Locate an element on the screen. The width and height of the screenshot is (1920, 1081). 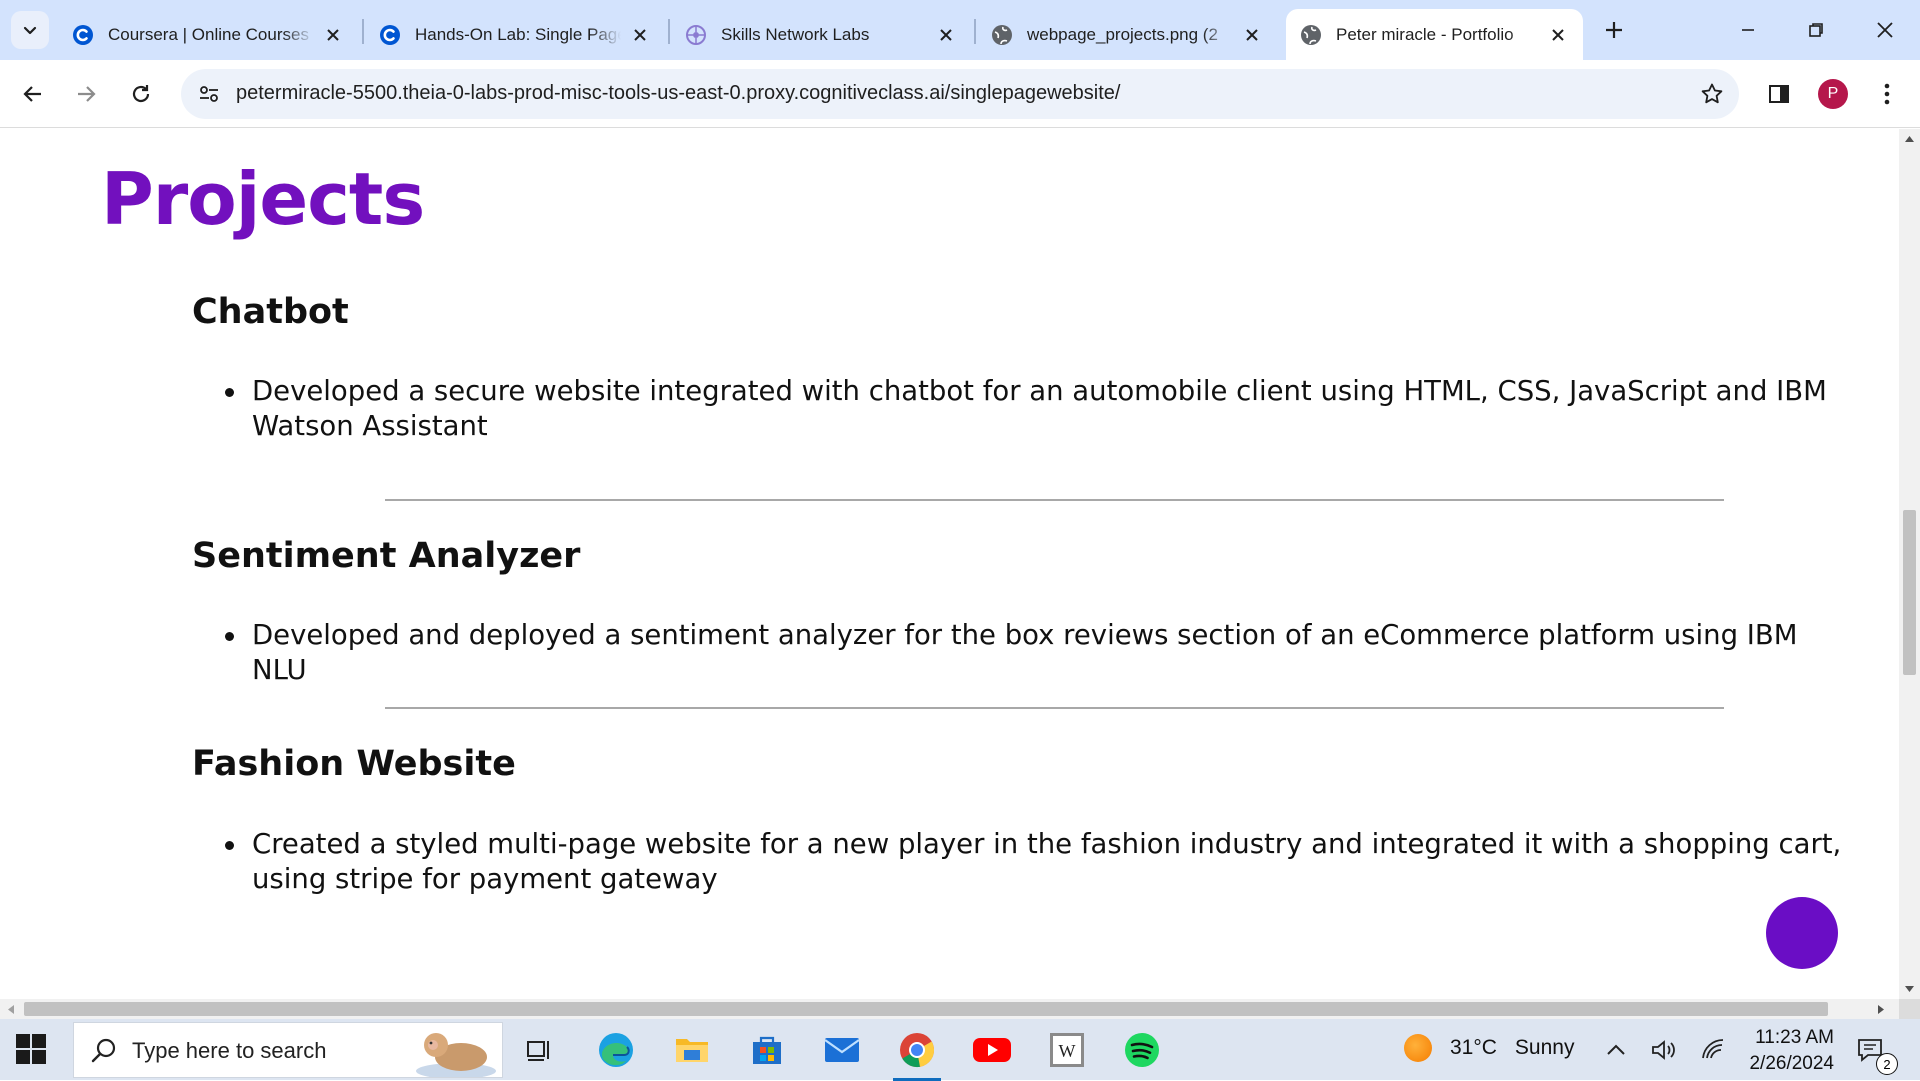
project-title: Fashion Website is located at coordinates (354, 764).